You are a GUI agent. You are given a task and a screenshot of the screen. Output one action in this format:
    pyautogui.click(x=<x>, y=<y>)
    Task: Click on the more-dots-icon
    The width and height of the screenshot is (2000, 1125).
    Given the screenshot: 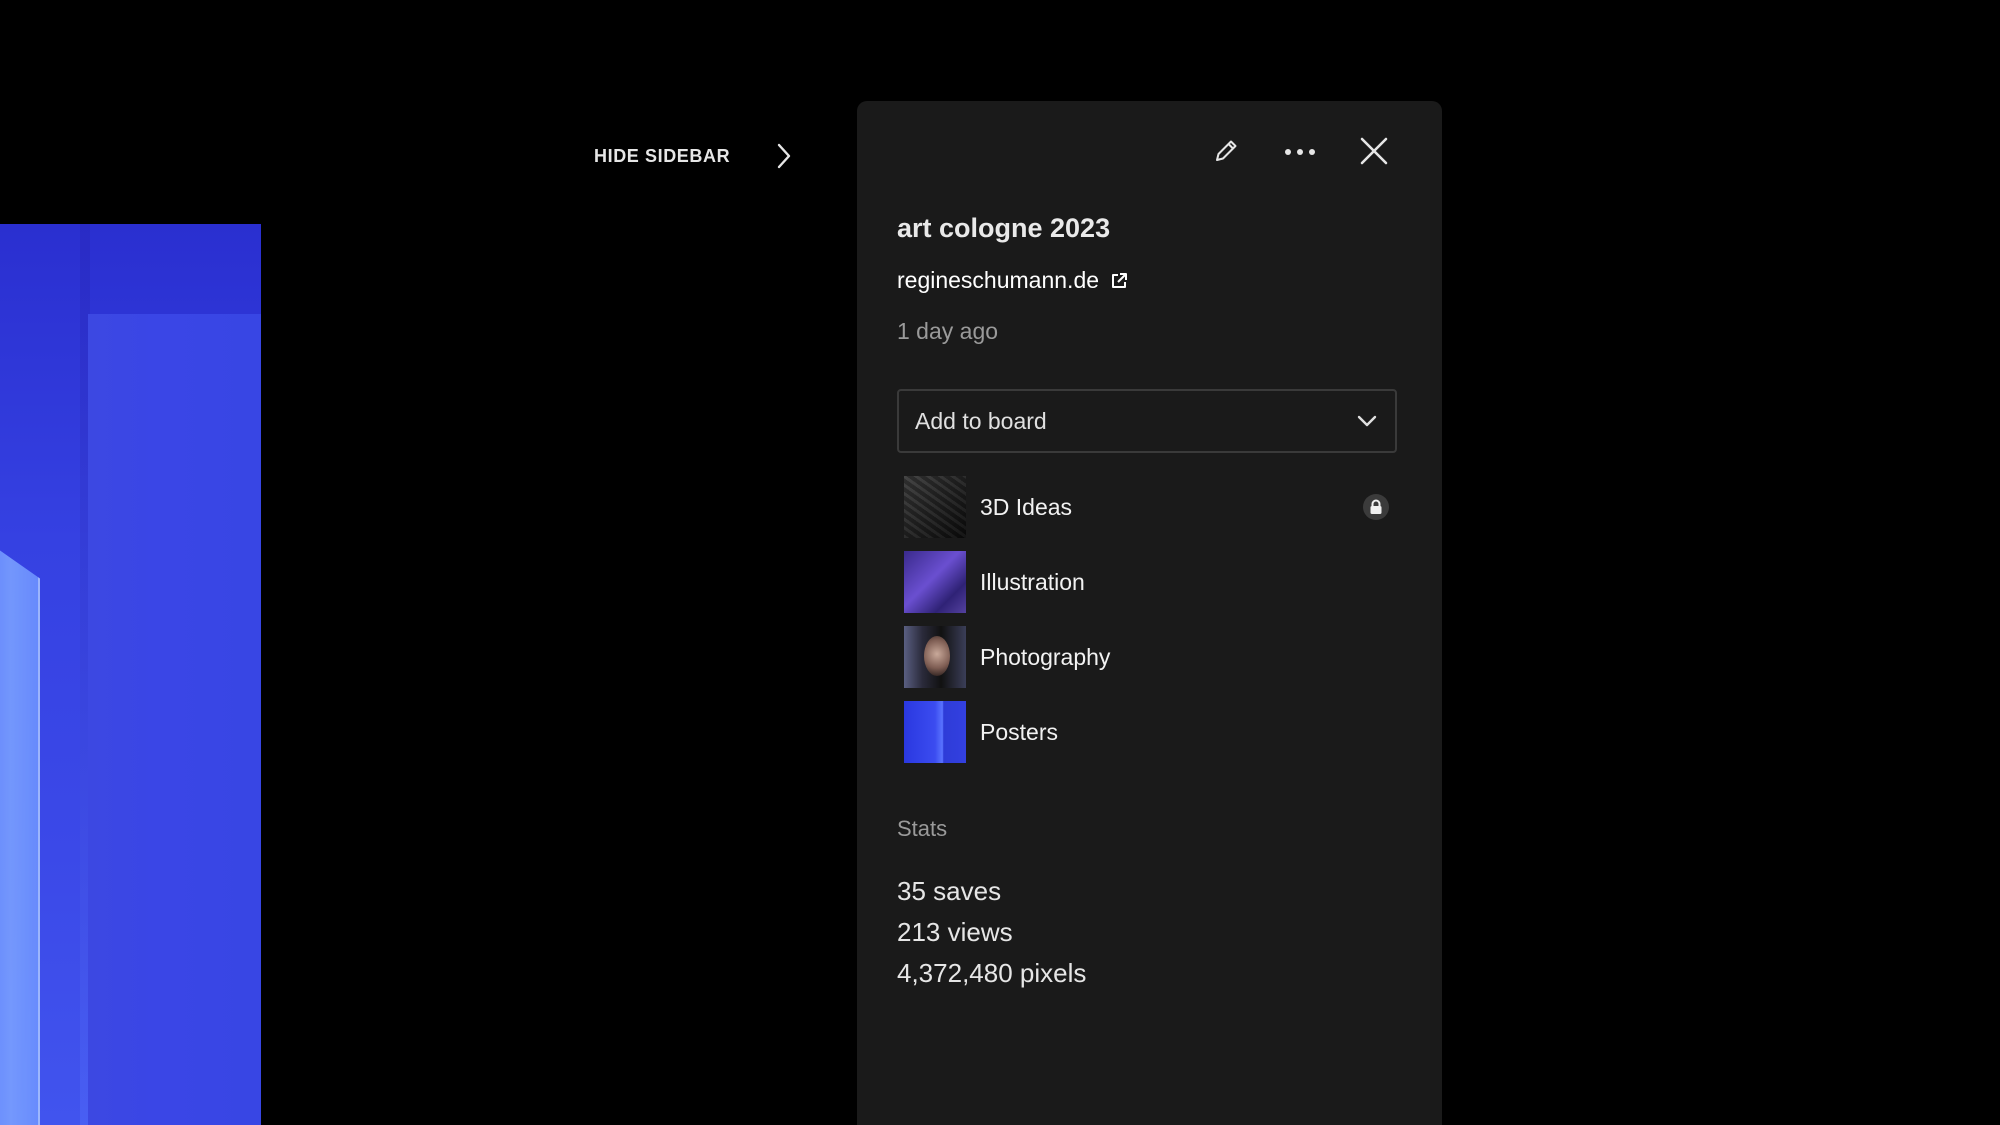 What is the action you would take?
    pyautogui.click(x=1300, y=153)
    